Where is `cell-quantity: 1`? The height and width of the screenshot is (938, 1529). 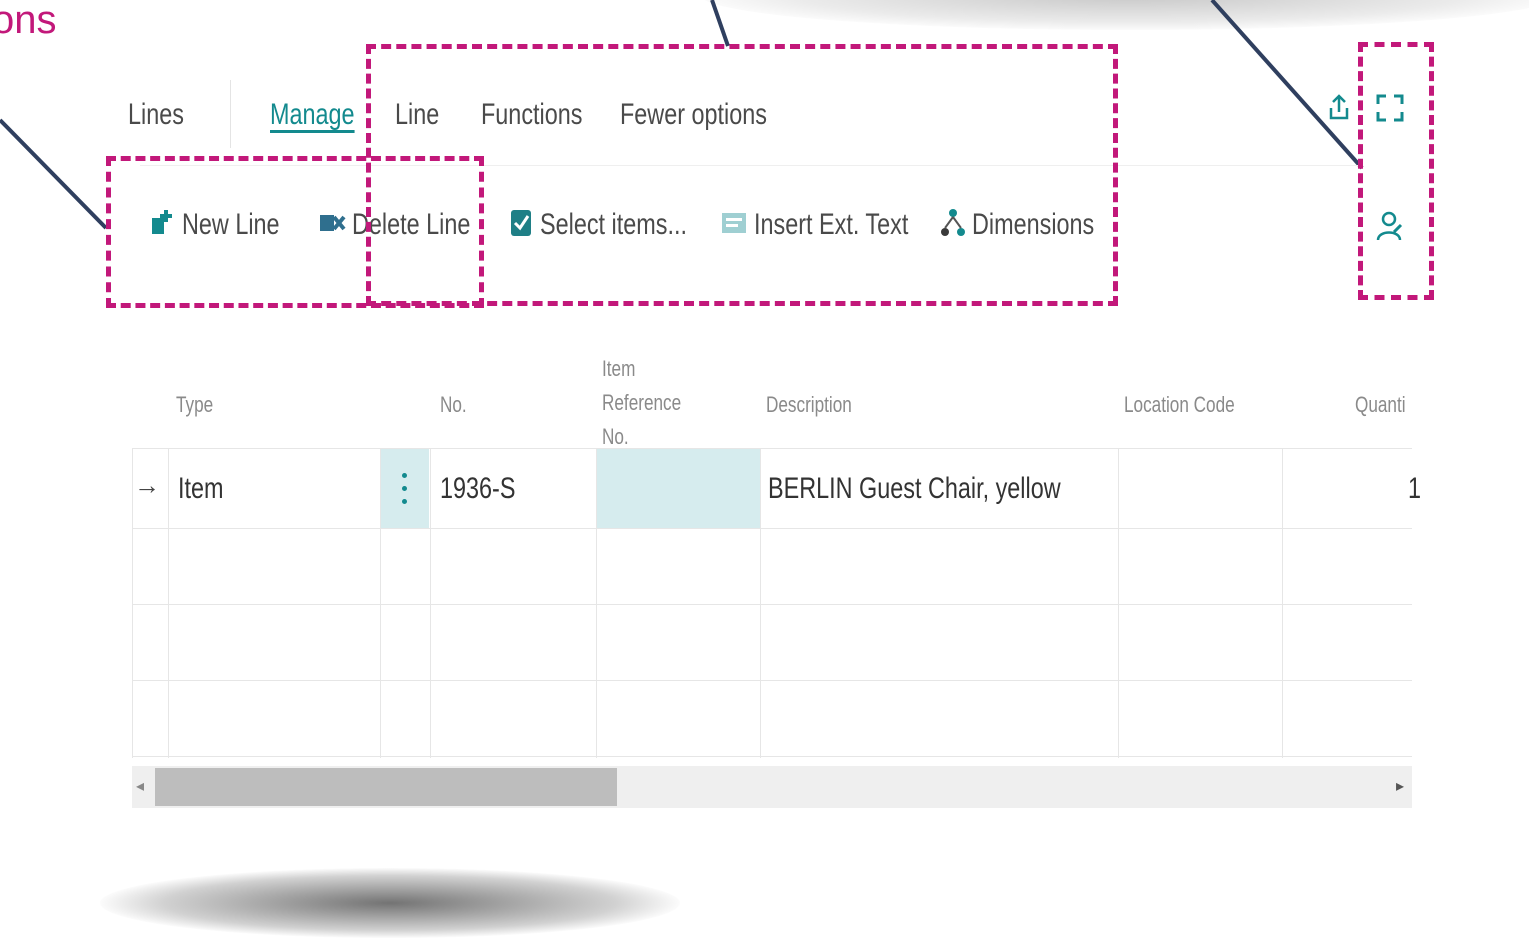
cell-quantity: 1 is located at coordinates (1414, 489).